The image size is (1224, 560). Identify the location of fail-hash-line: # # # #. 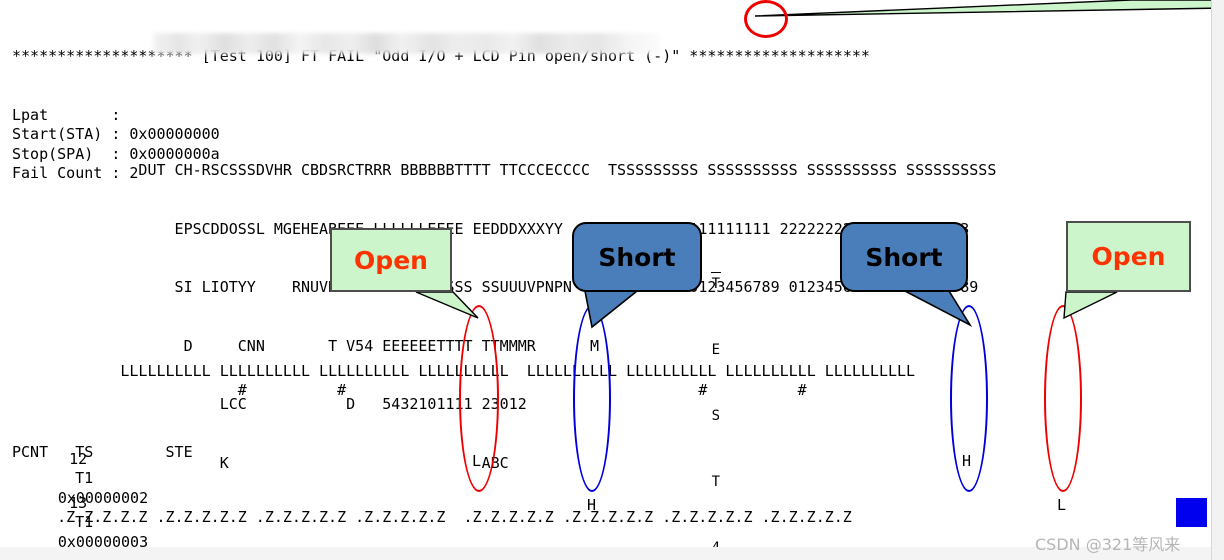
(409, 390).